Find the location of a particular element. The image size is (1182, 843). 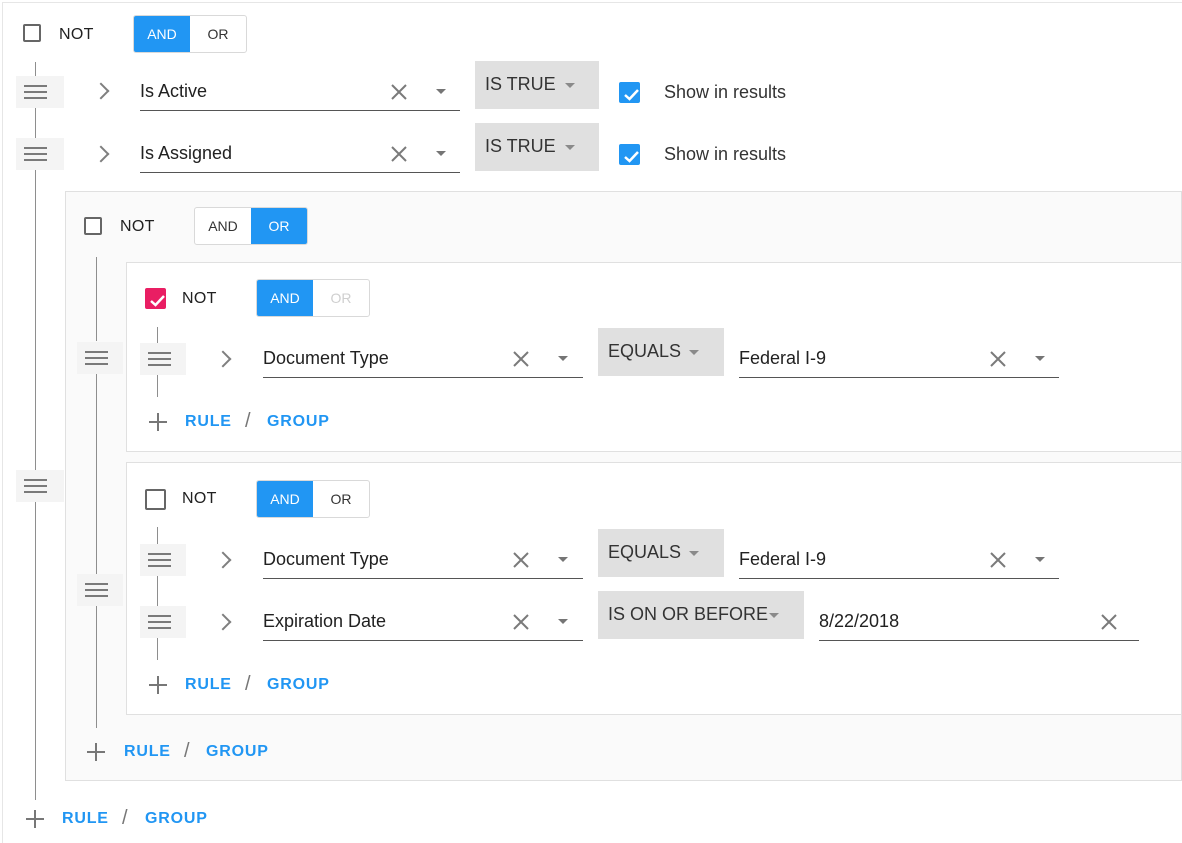

rule-field-select: Expiration Date is located at coordinates (423, 622).